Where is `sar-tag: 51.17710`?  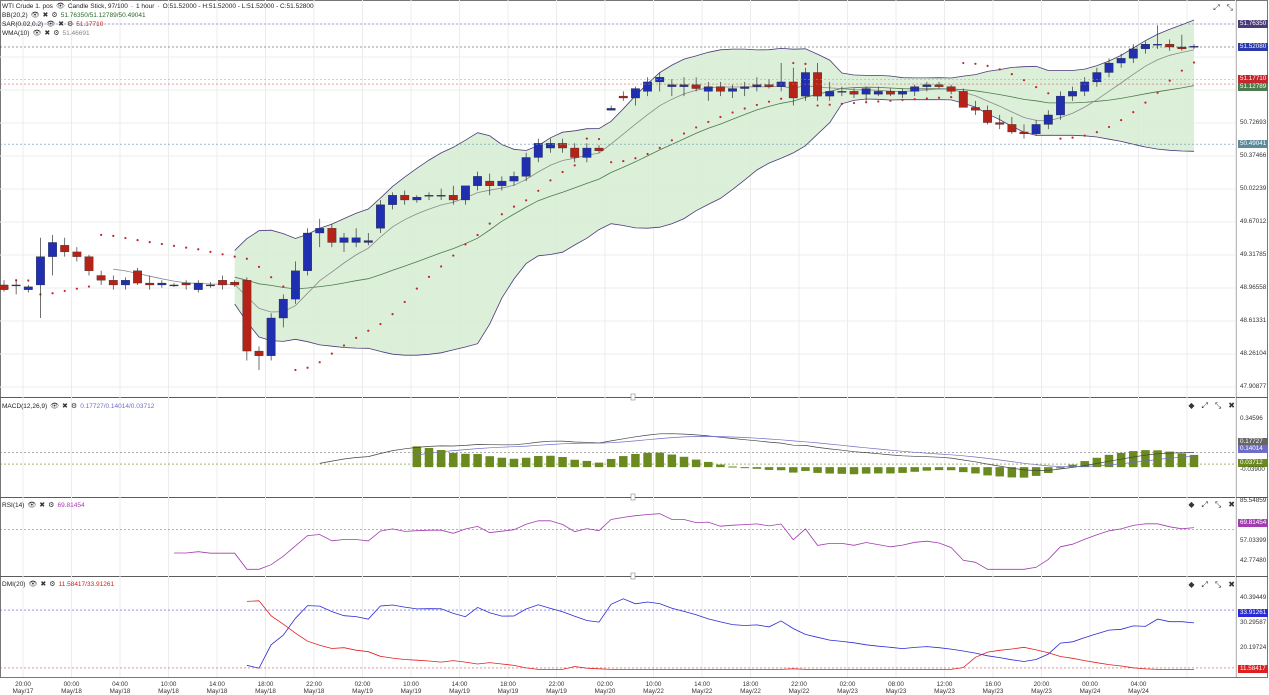
sar-tag: 51.17710 is located at coordinates (1253, 79).